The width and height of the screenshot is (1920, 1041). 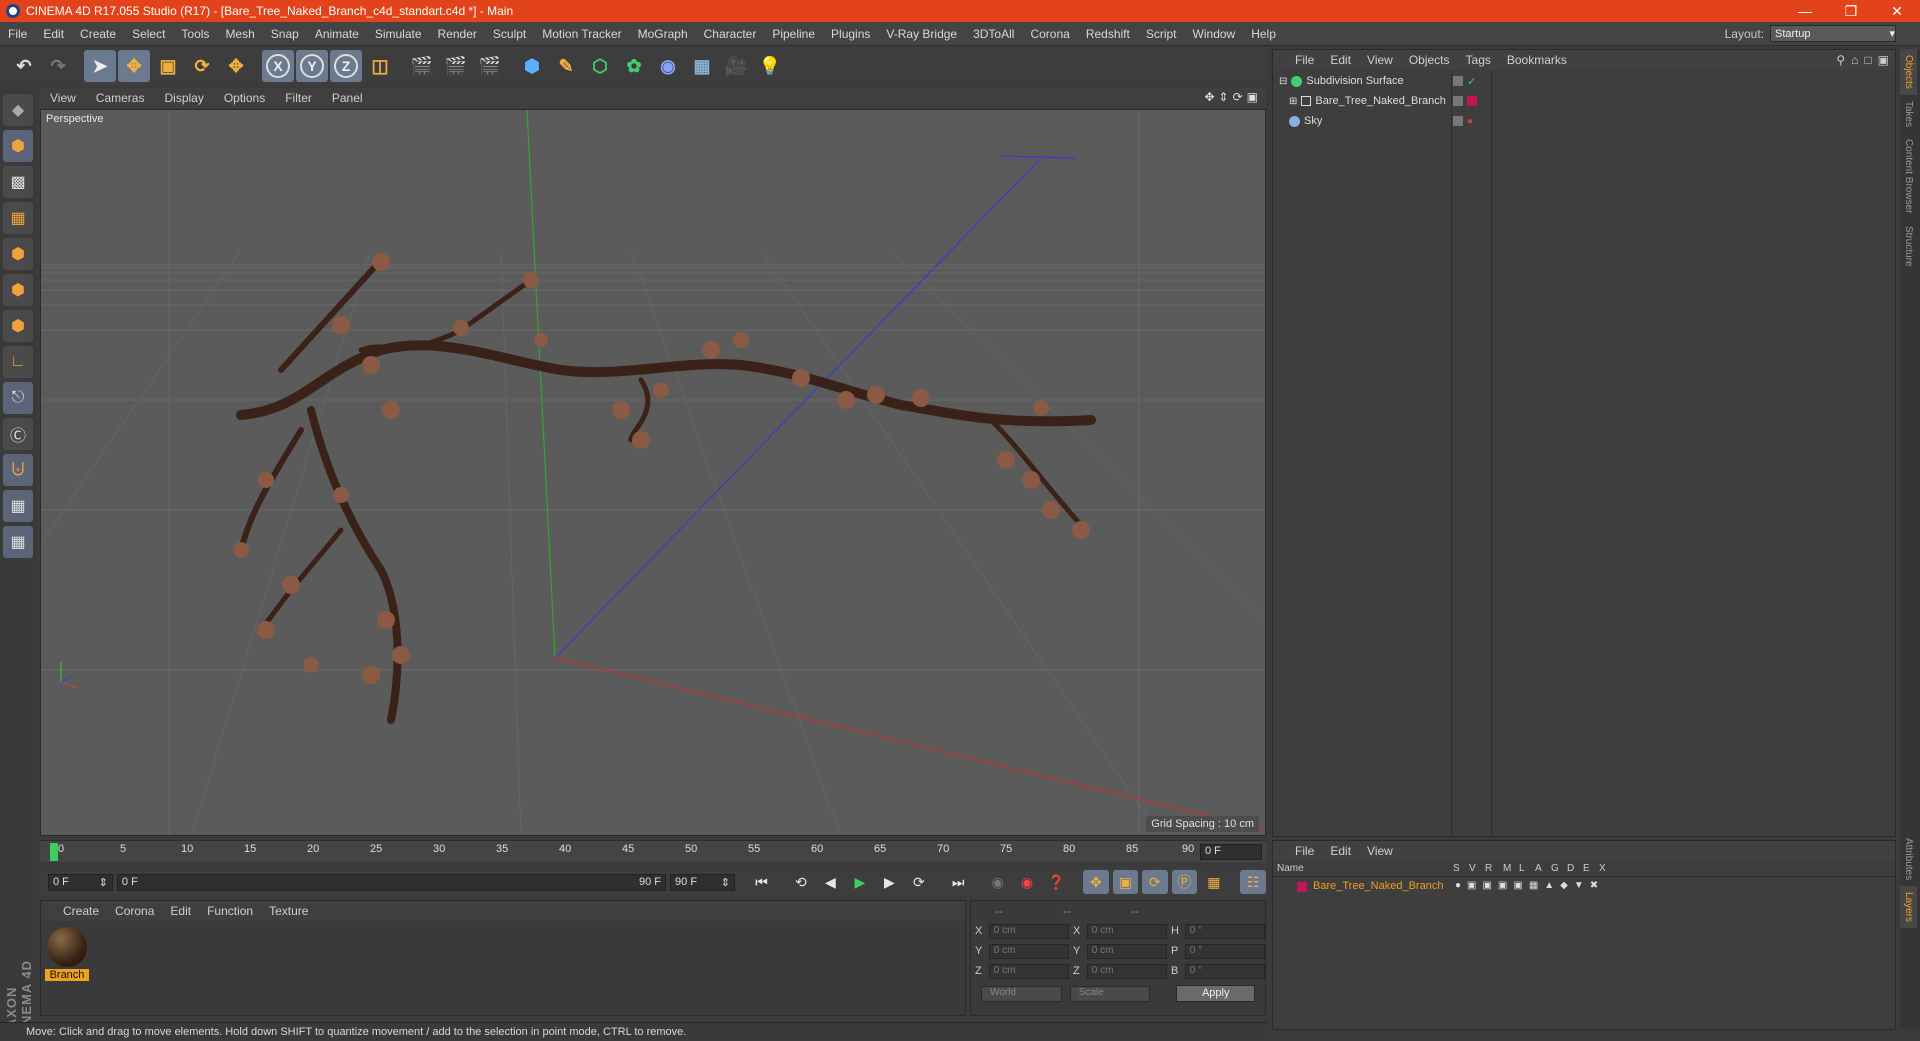 I want to click on floor-icon: ▦, so click(x=702, y=66).